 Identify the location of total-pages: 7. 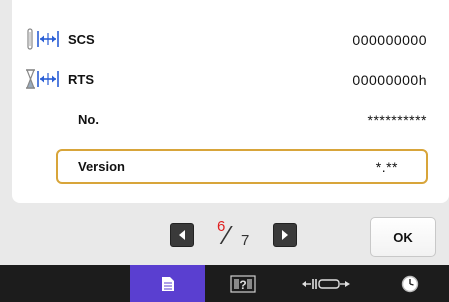
(245, 240).